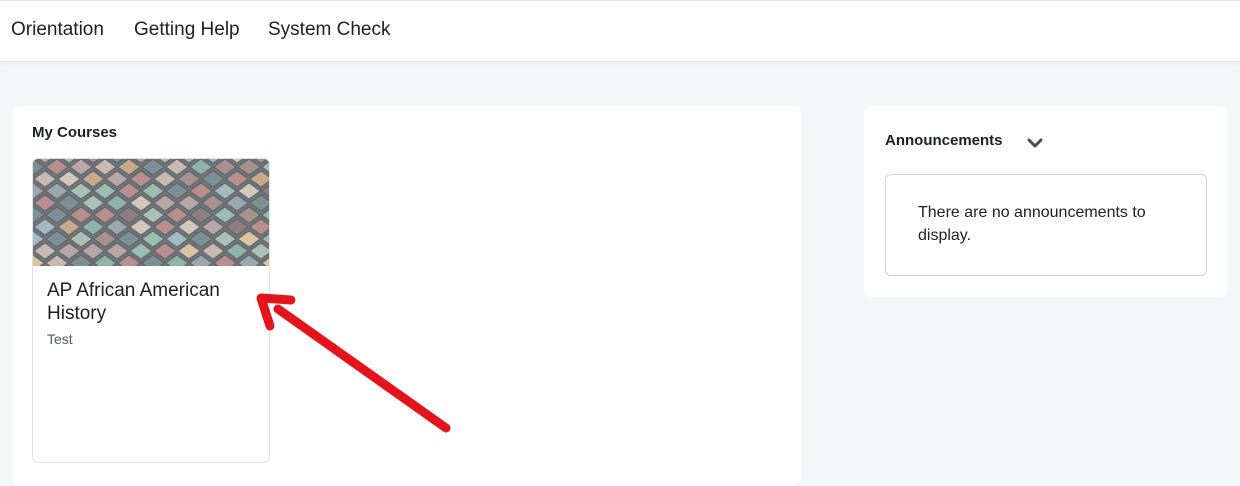  I want to click on nav-item-getting-help: Getting Help, so click(187, 30).